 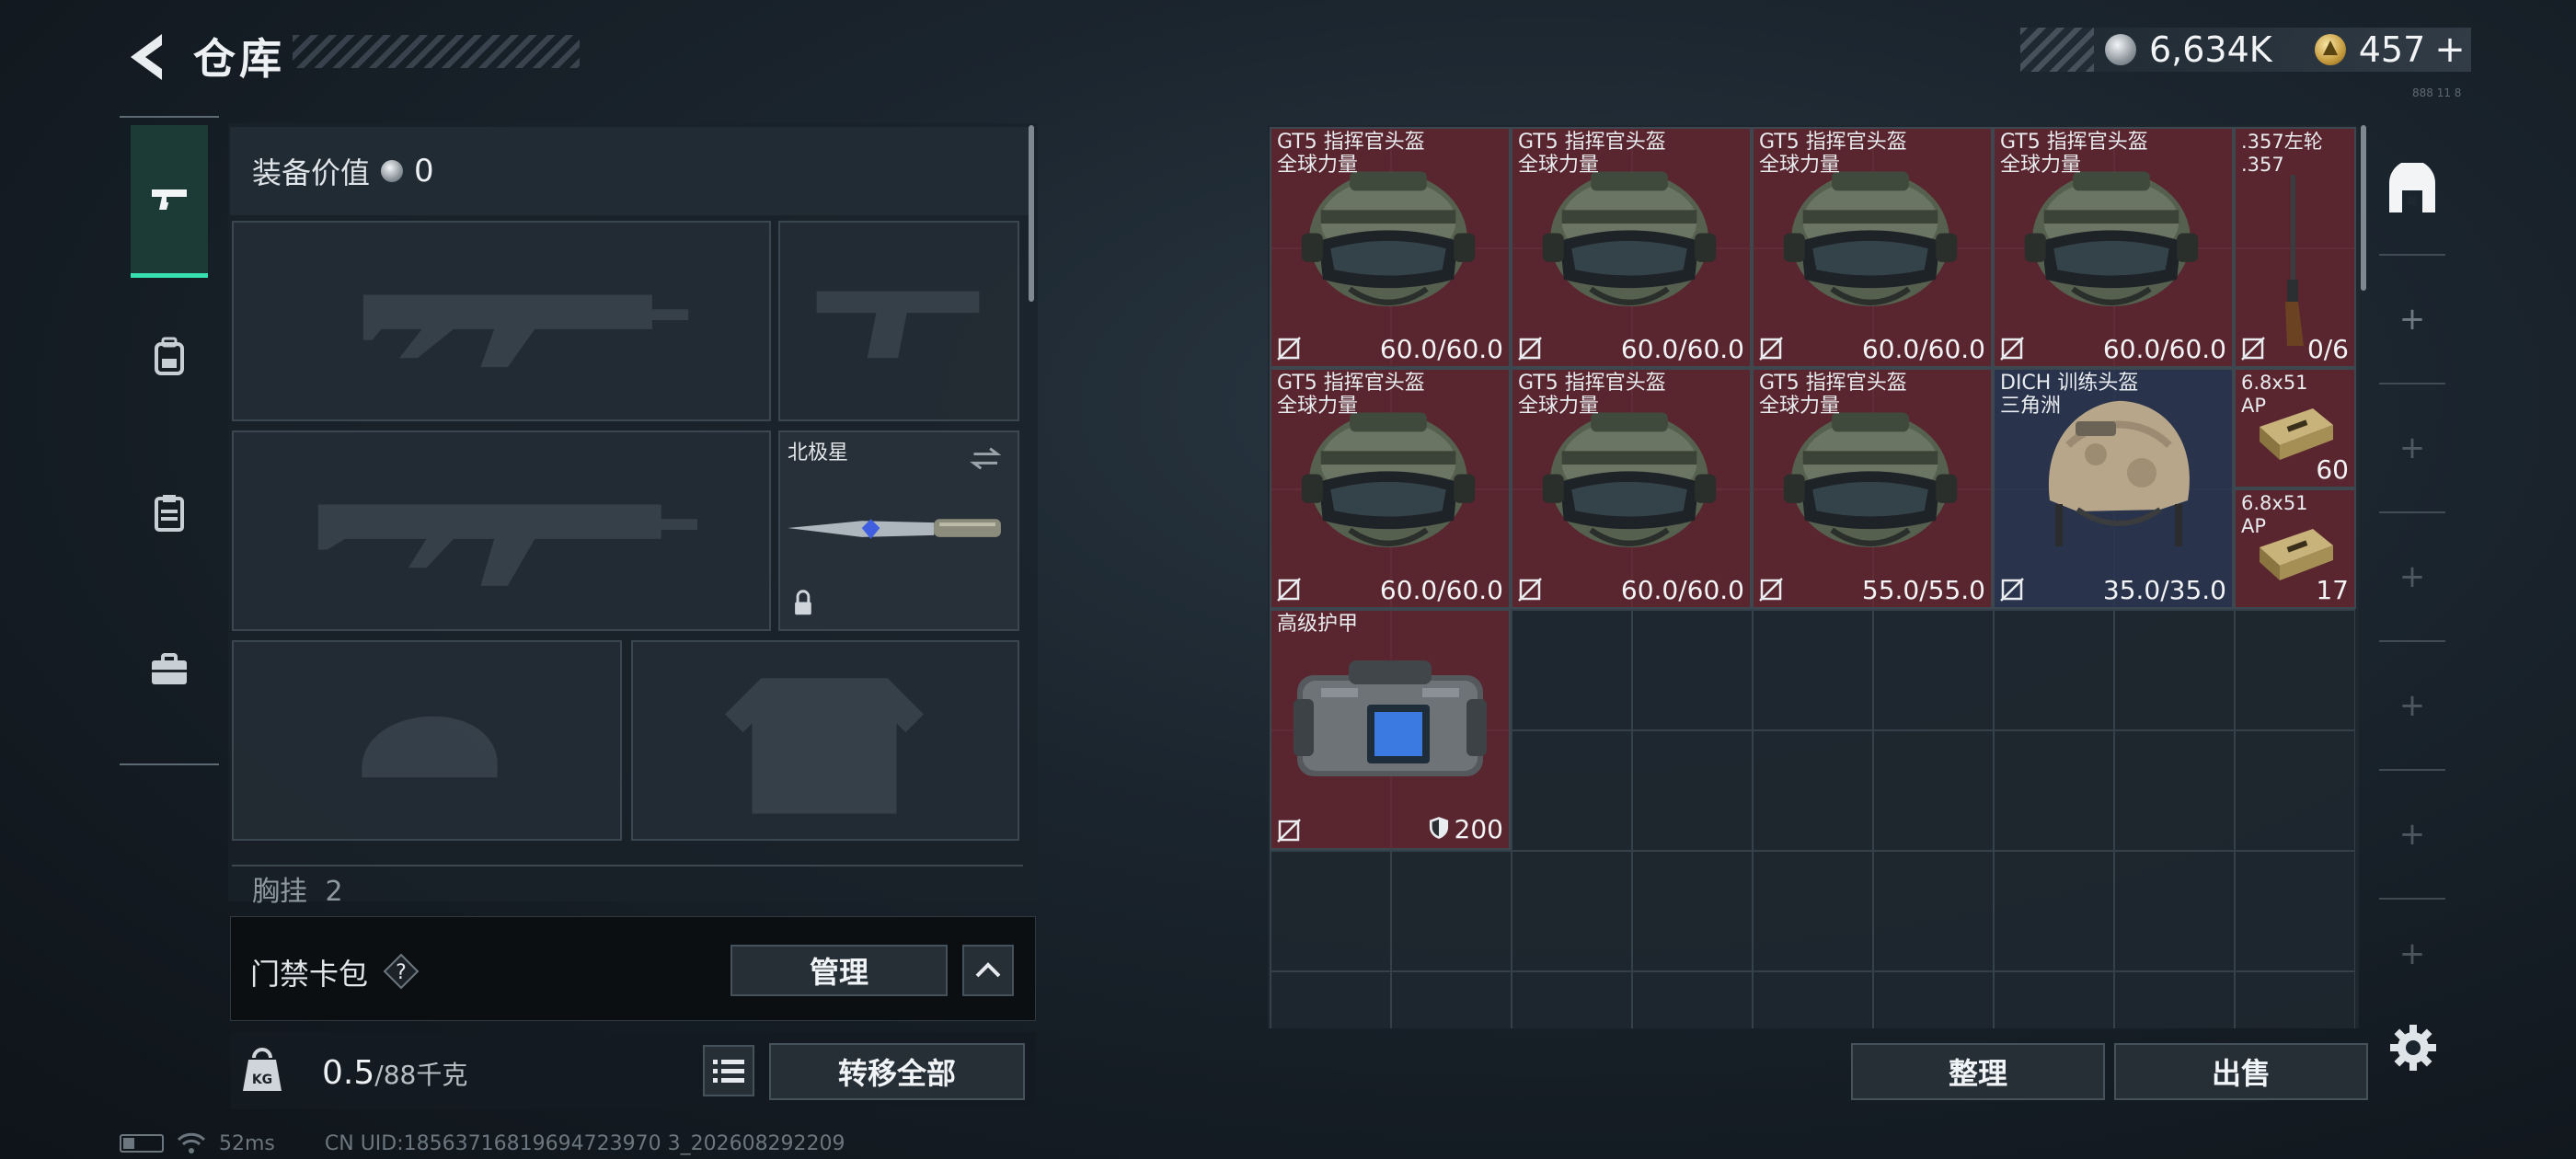 What do you see at coordinates (825, 740) in the screenshot?
I see `armor-slot` at bounding box center [825, 740].